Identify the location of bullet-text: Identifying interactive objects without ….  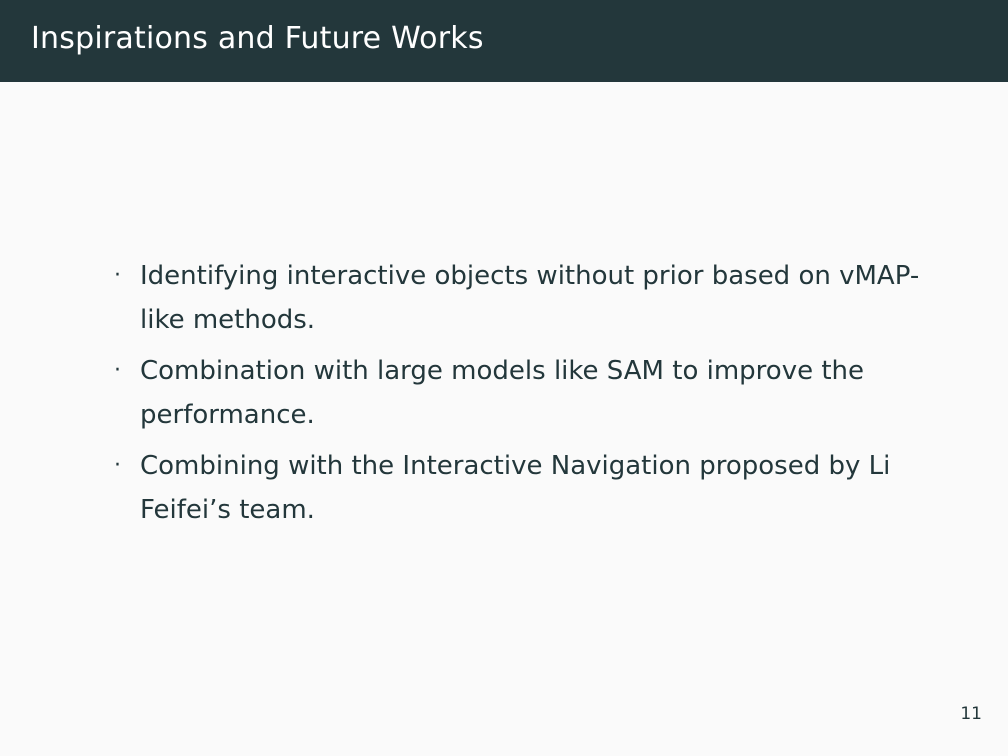
(530, 298).